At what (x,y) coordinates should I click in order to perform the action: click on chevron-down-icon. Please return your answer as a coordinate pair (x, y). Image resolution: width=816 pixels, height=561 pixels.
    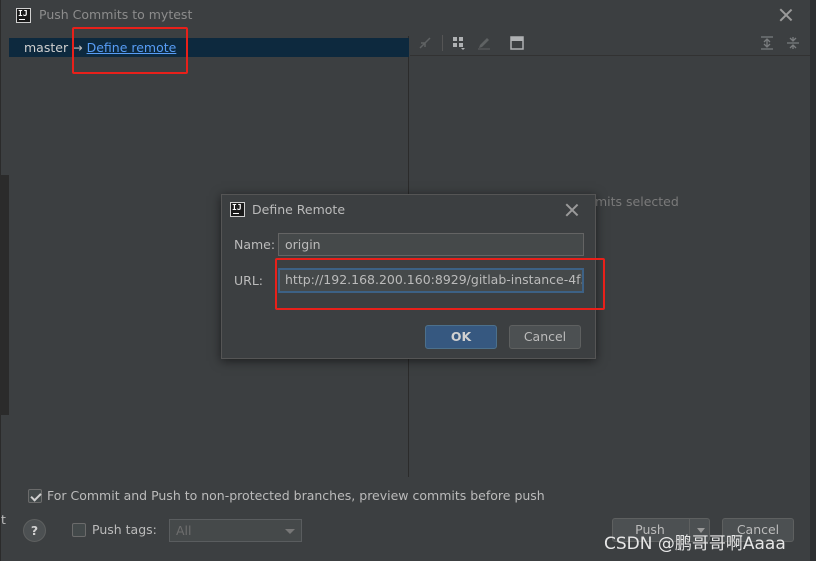
    Looking at the image, I should click on (290, 531).